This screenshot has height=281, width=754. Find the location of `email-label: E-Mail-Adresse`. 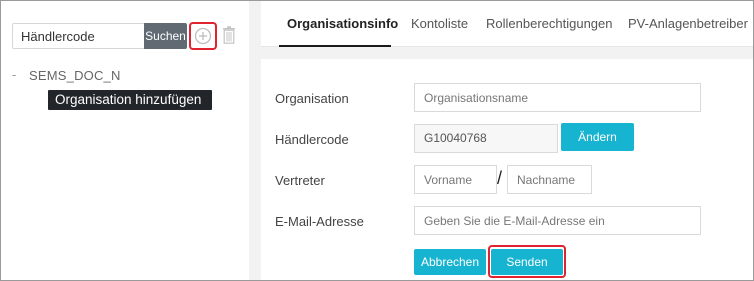

email-label: E-Mail-Adresse is located at coordinates (319, 221).